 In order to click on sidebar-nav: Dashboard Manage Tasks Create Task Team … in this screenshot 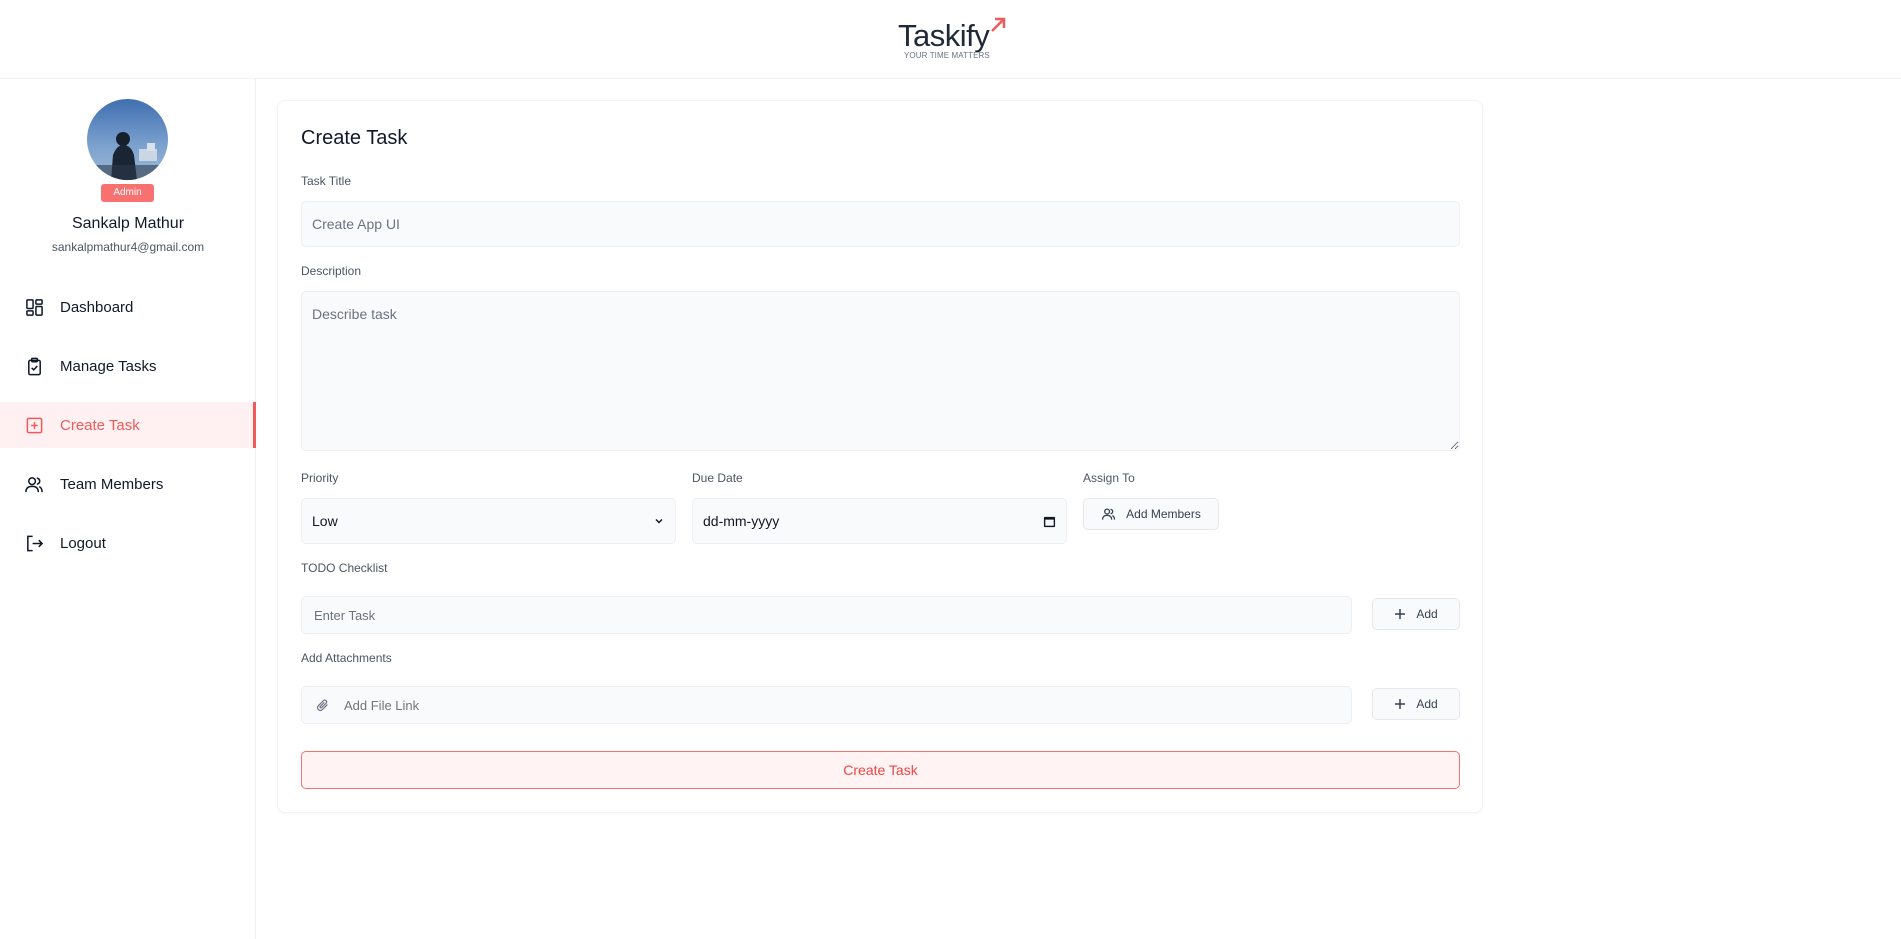, I will do `click(128, 431)`.